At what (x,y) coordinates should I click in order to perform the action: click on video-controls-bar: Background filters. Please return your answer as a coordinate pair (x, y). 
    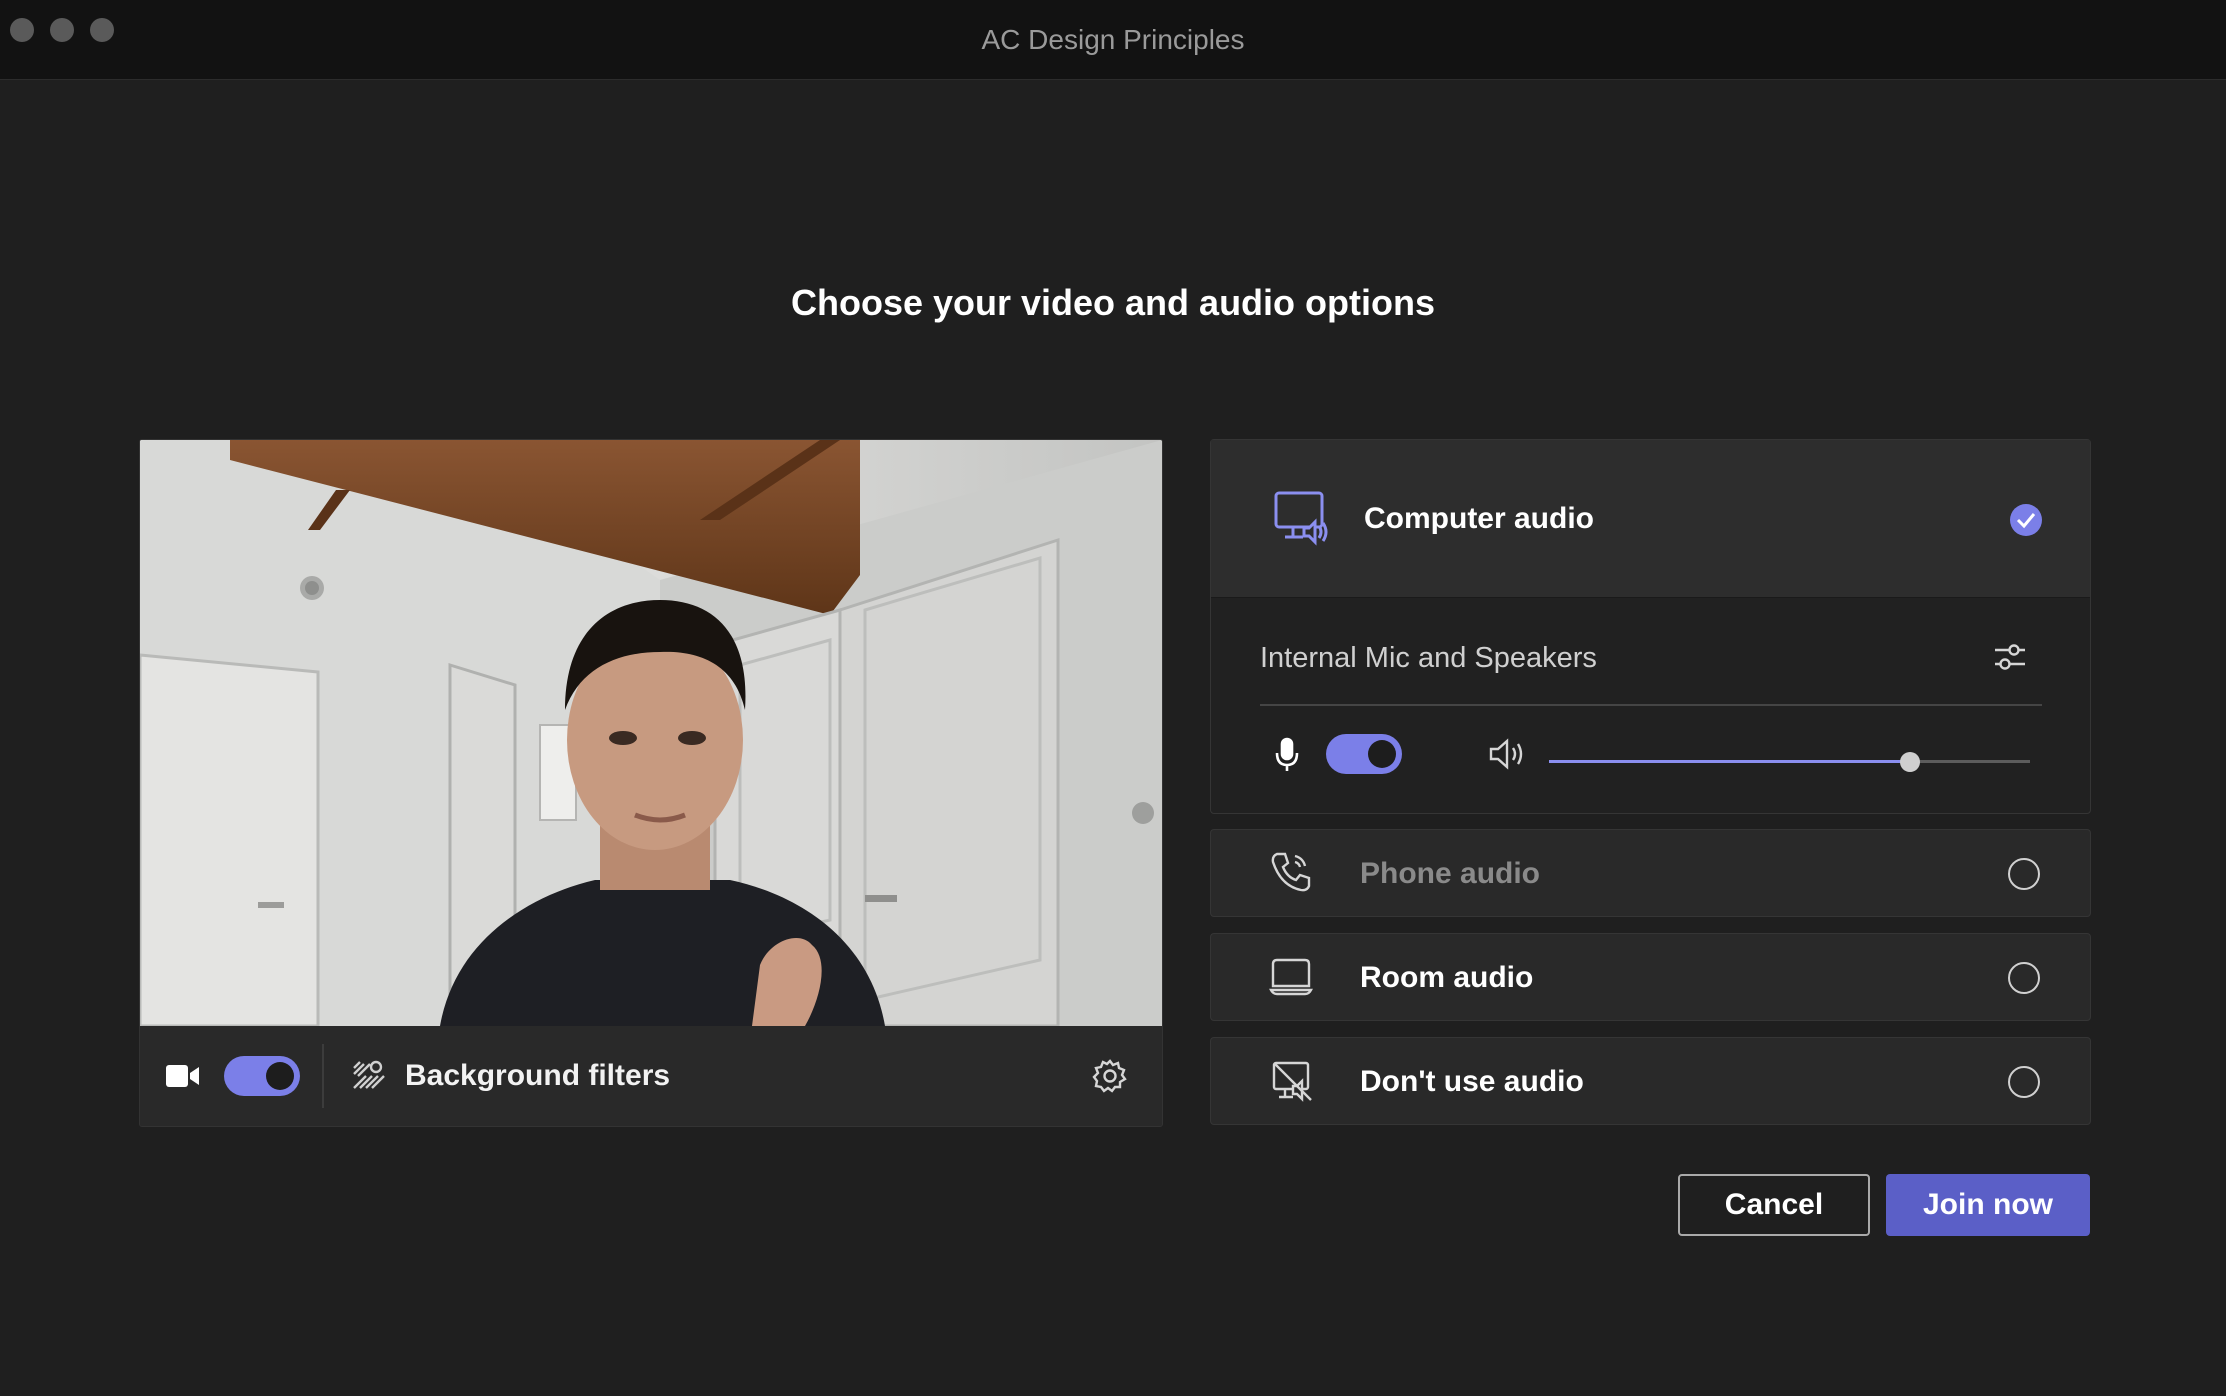
    Looking at the image, I should click on (651, 1076).